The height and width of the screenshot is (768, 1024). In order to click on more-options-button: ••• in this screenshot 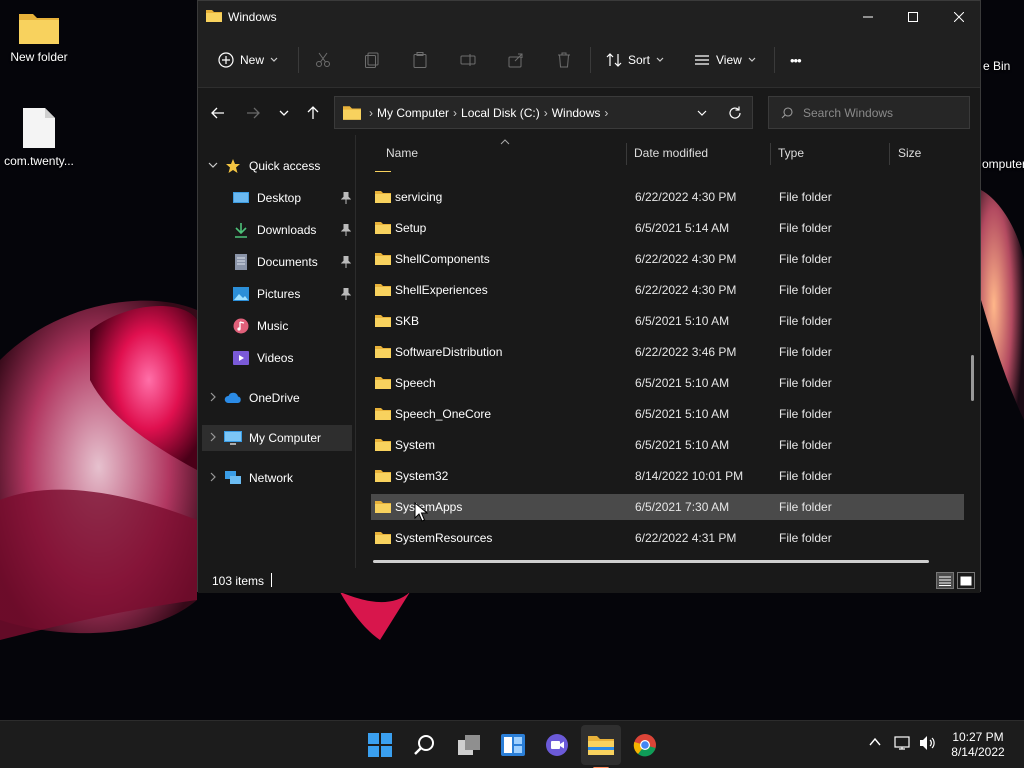, I will do `click(796, 60)`.